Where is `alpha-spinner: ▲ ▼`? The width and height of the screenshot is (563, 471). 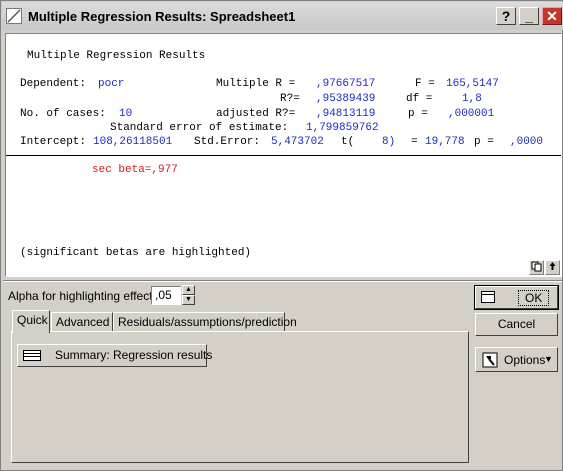
alpha-spinner: ▲ ▼ is located at coordinates (188, 295).